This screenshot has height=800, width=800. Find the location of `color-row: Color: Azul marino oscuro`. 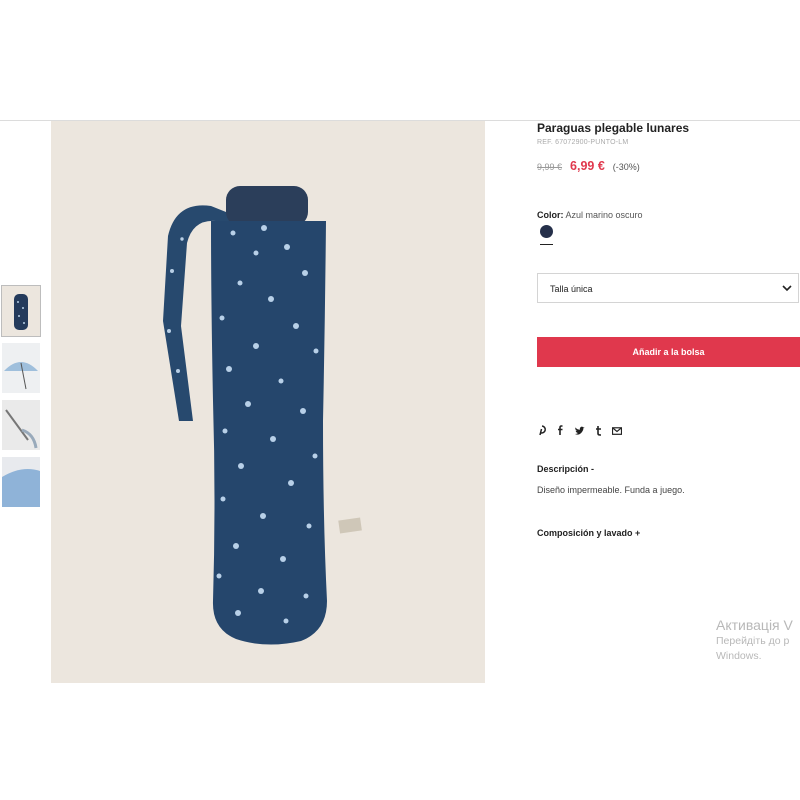

color-row: Color: Azul marino oscuro is located at coordinates (590, 215).